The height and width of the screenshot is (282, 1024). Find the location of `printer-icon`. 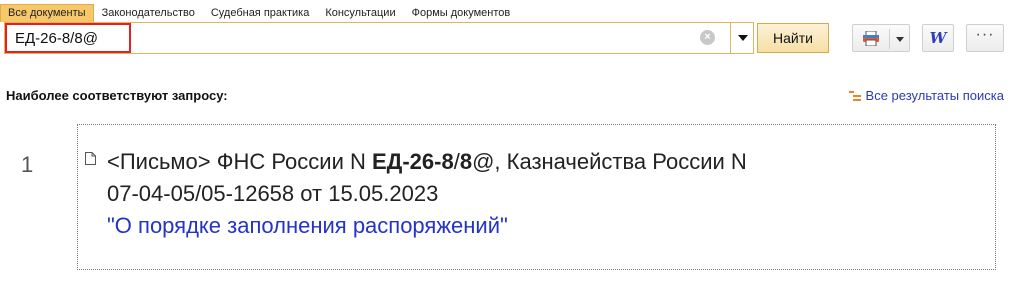

printer-icon is located at coordinates (871, 38).